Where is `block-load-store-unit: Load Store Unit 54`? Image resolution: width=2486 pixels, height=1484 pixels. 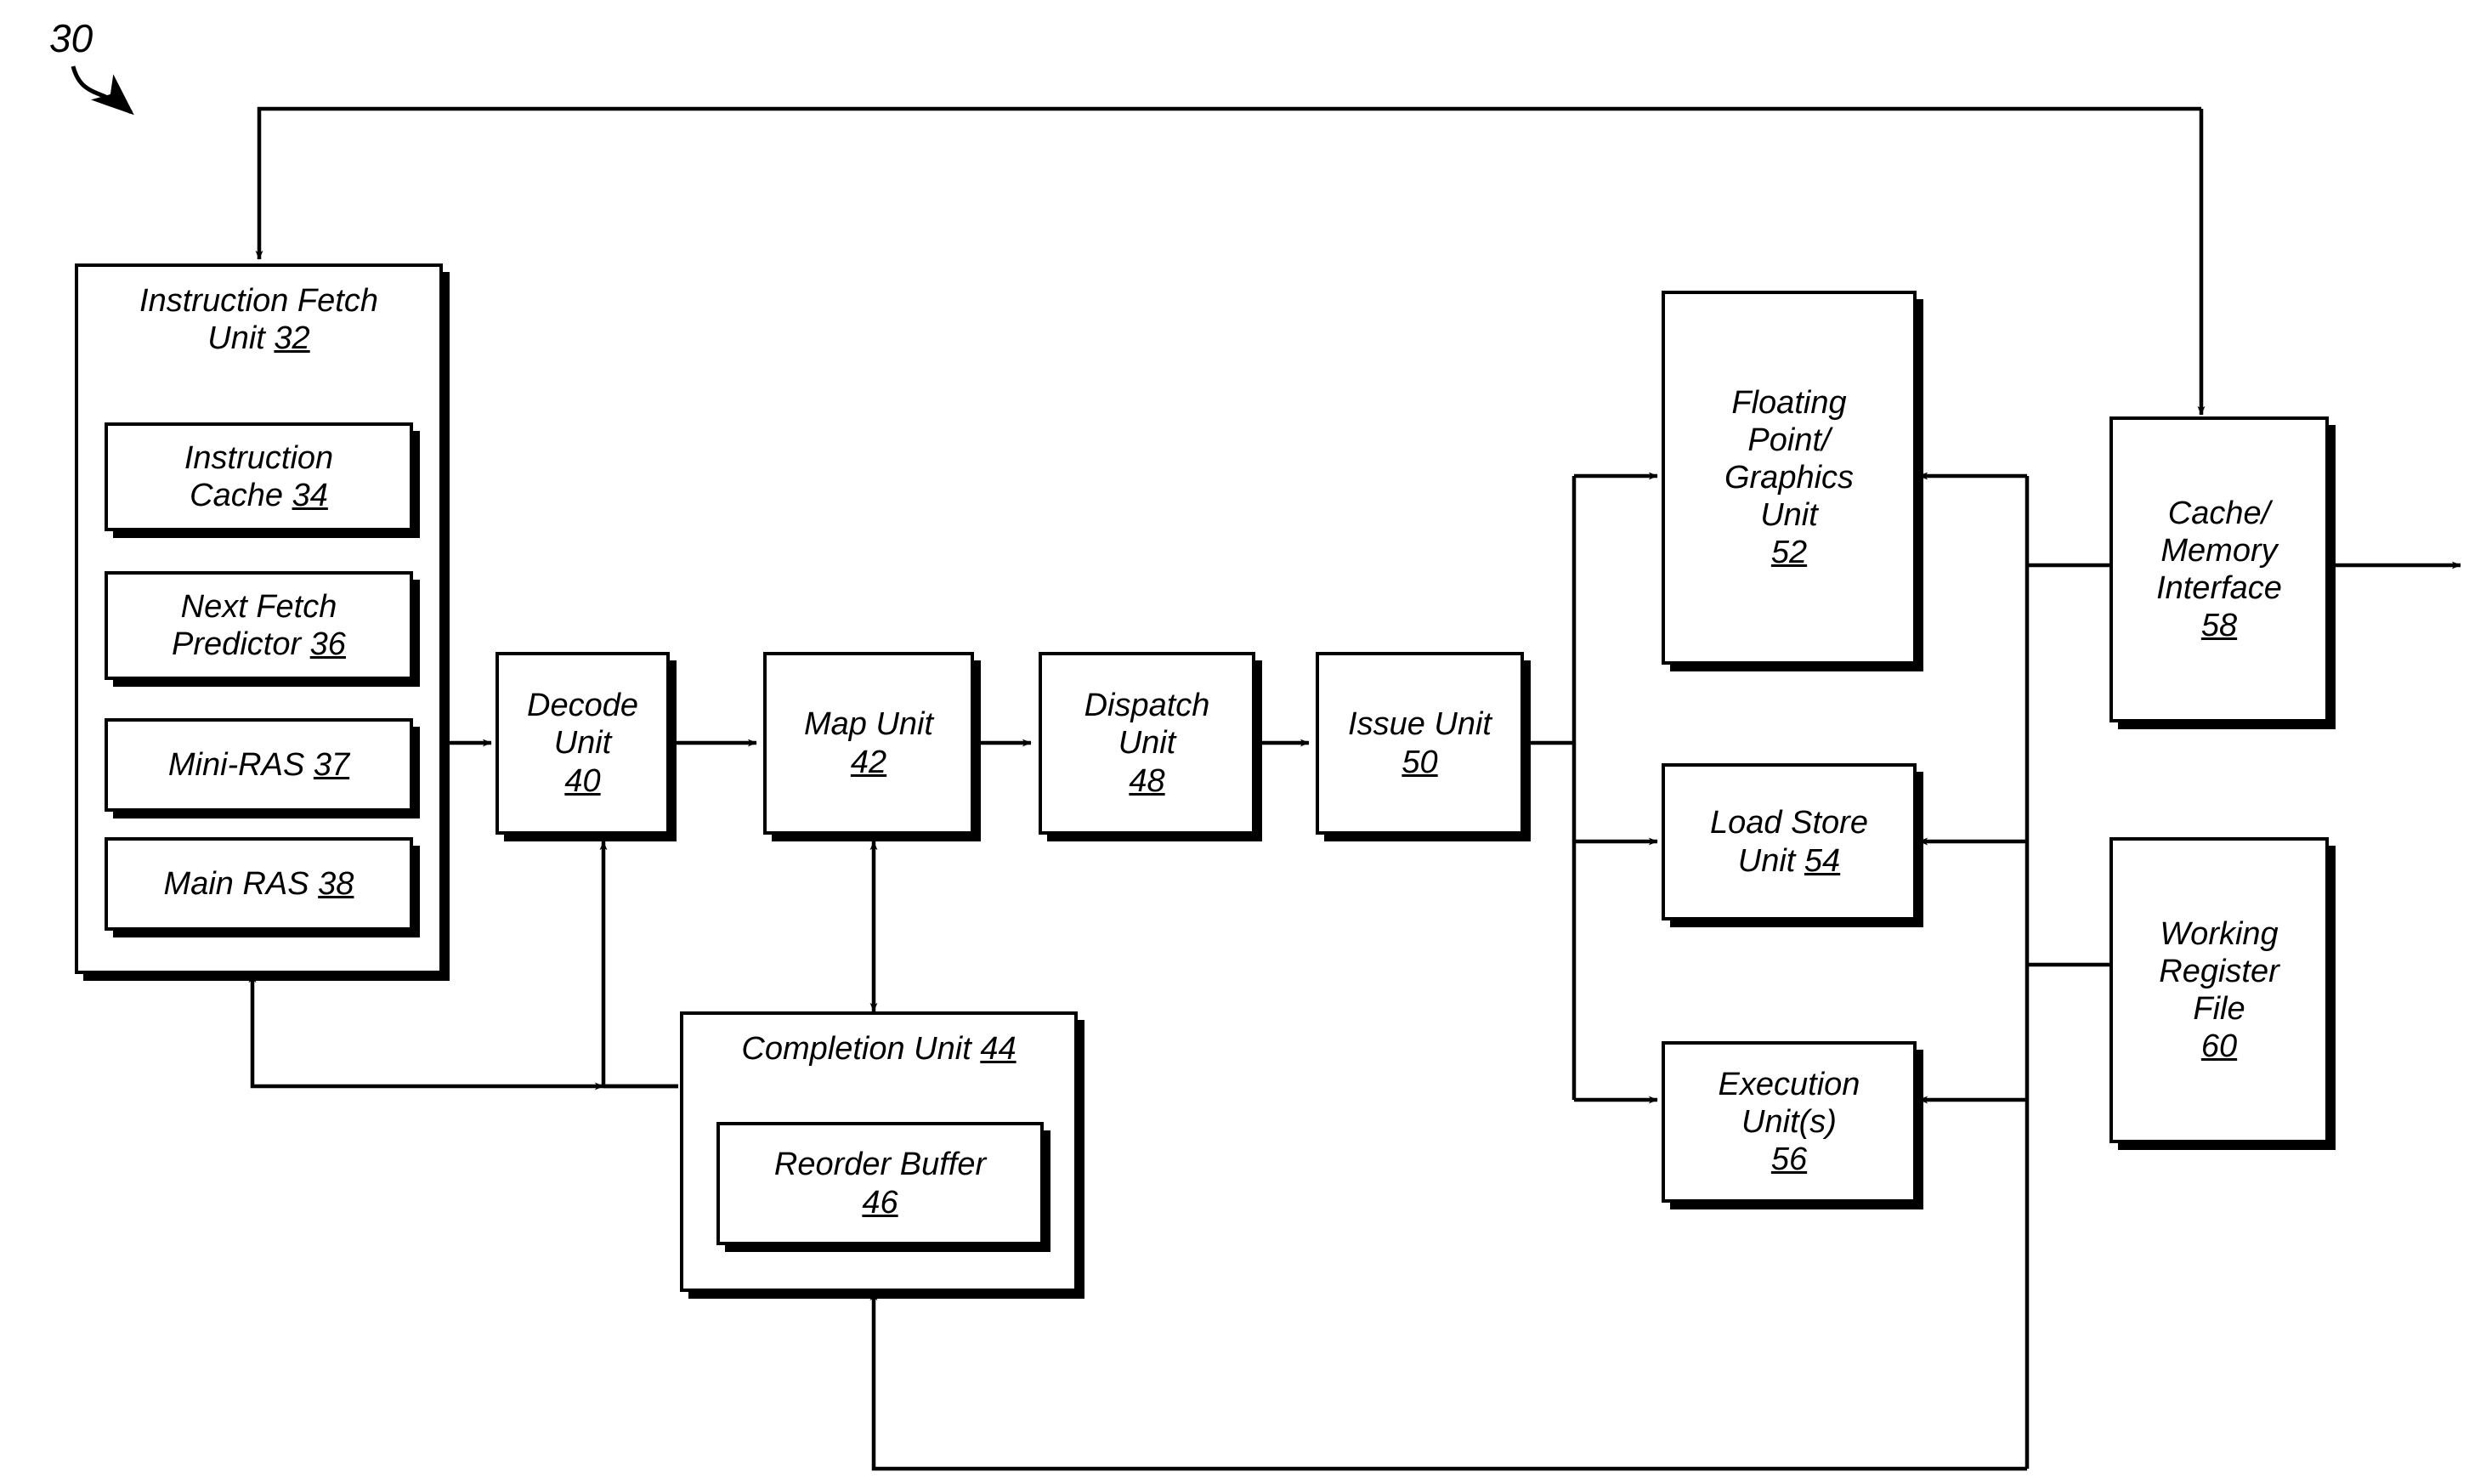
block-load-store-unit: Load Store Unit 54 is located at coordinates (1789, 841).